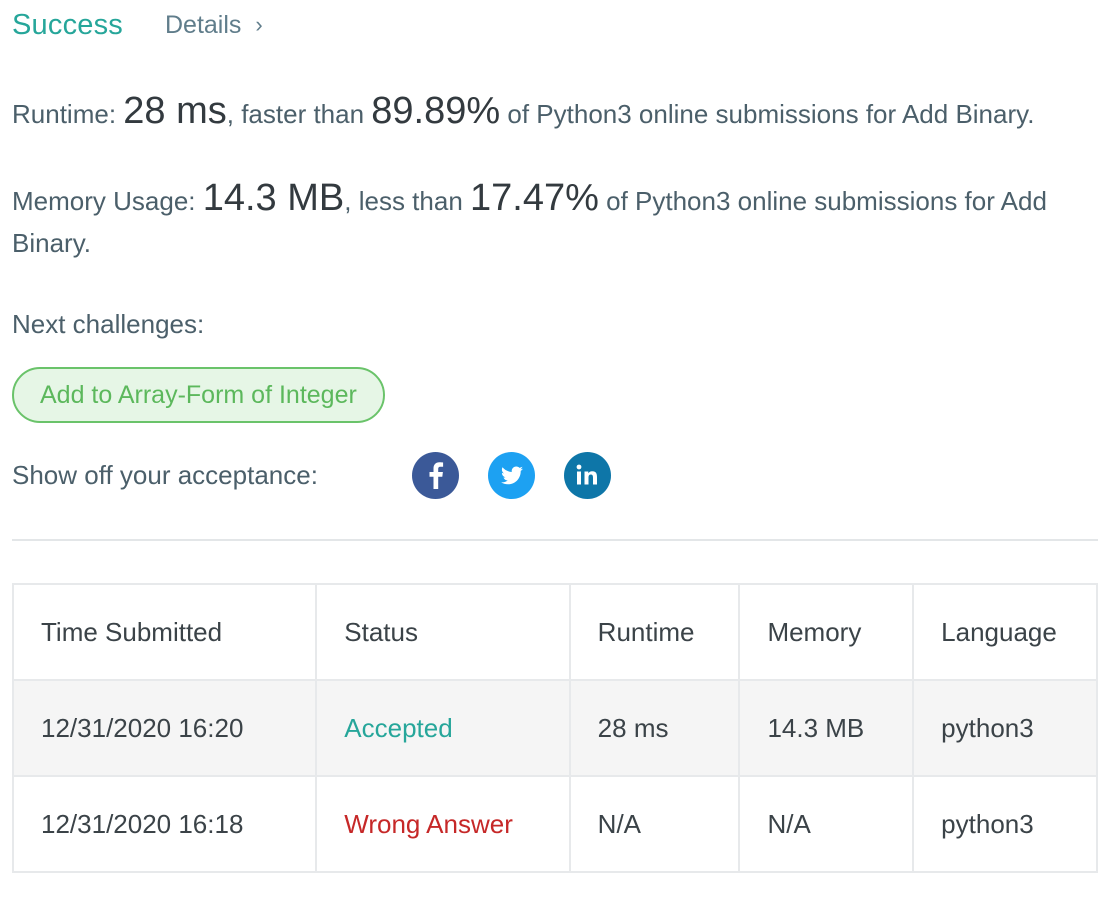  What do you see at coordinates (435, 475) in the screenshot?
I see `facebook-icon` at bounding box center [435, 475].